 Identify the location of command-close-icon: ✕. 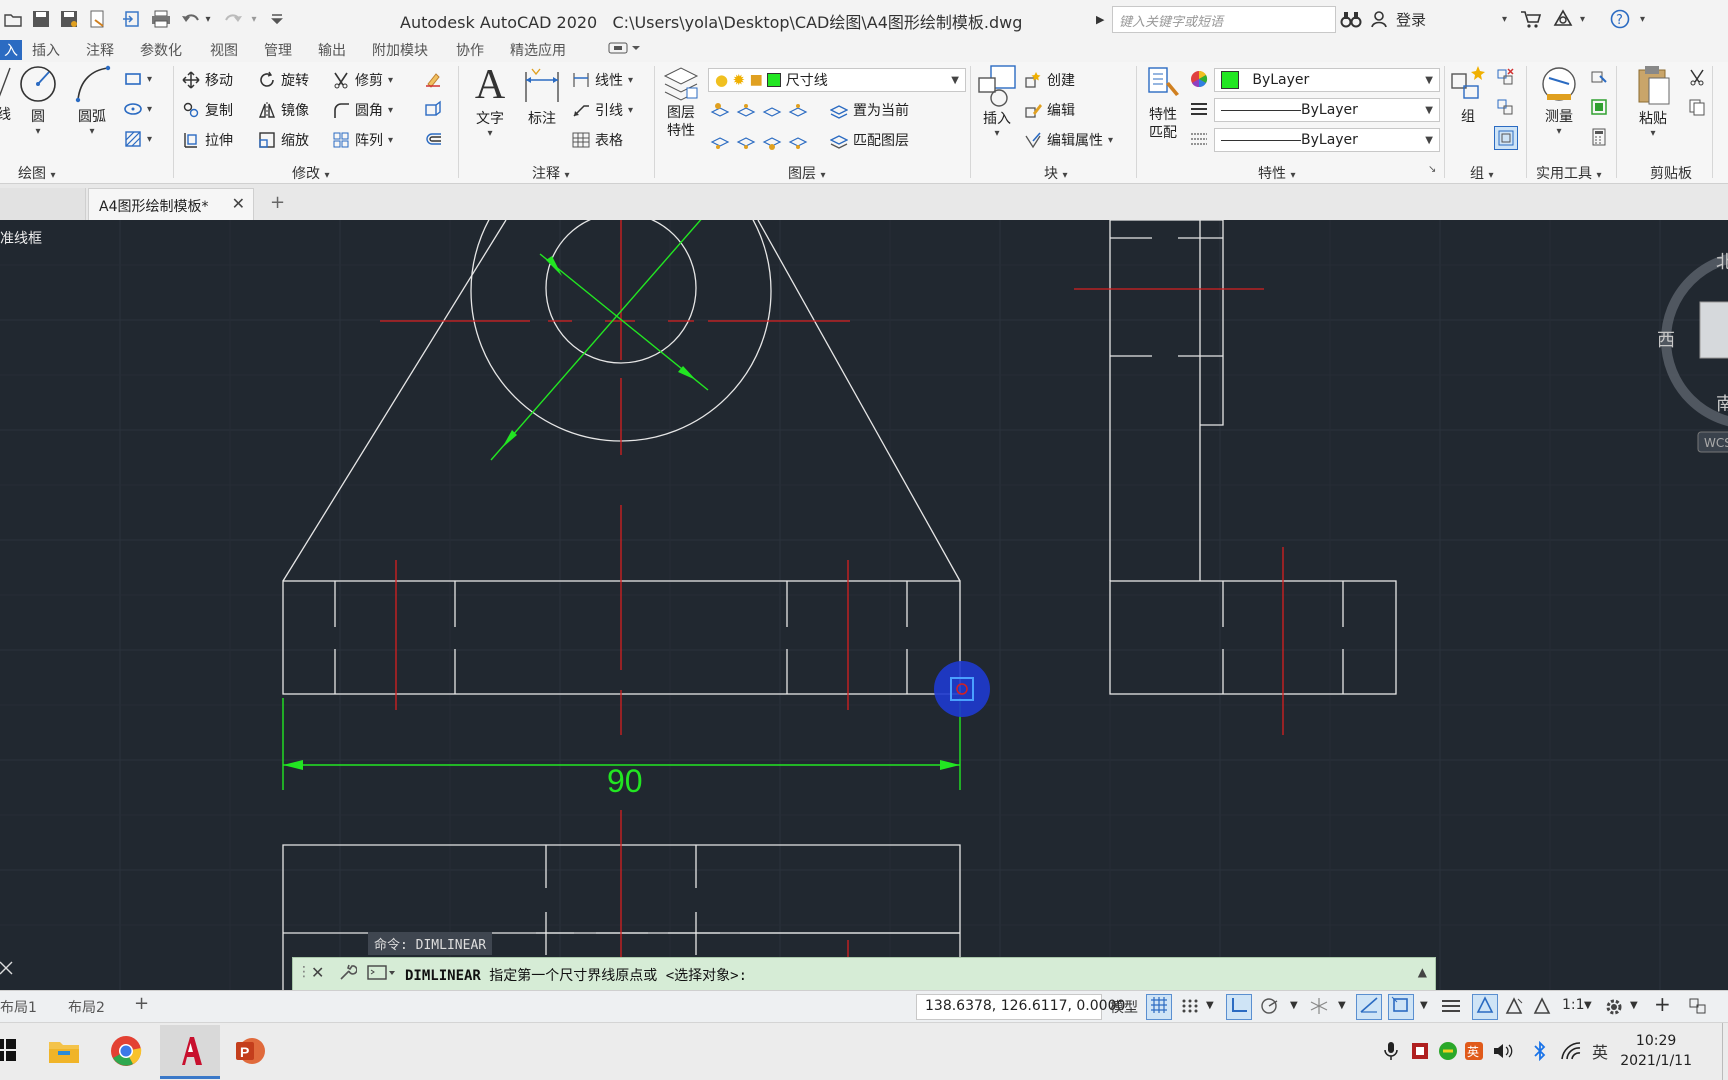
(317, 972).